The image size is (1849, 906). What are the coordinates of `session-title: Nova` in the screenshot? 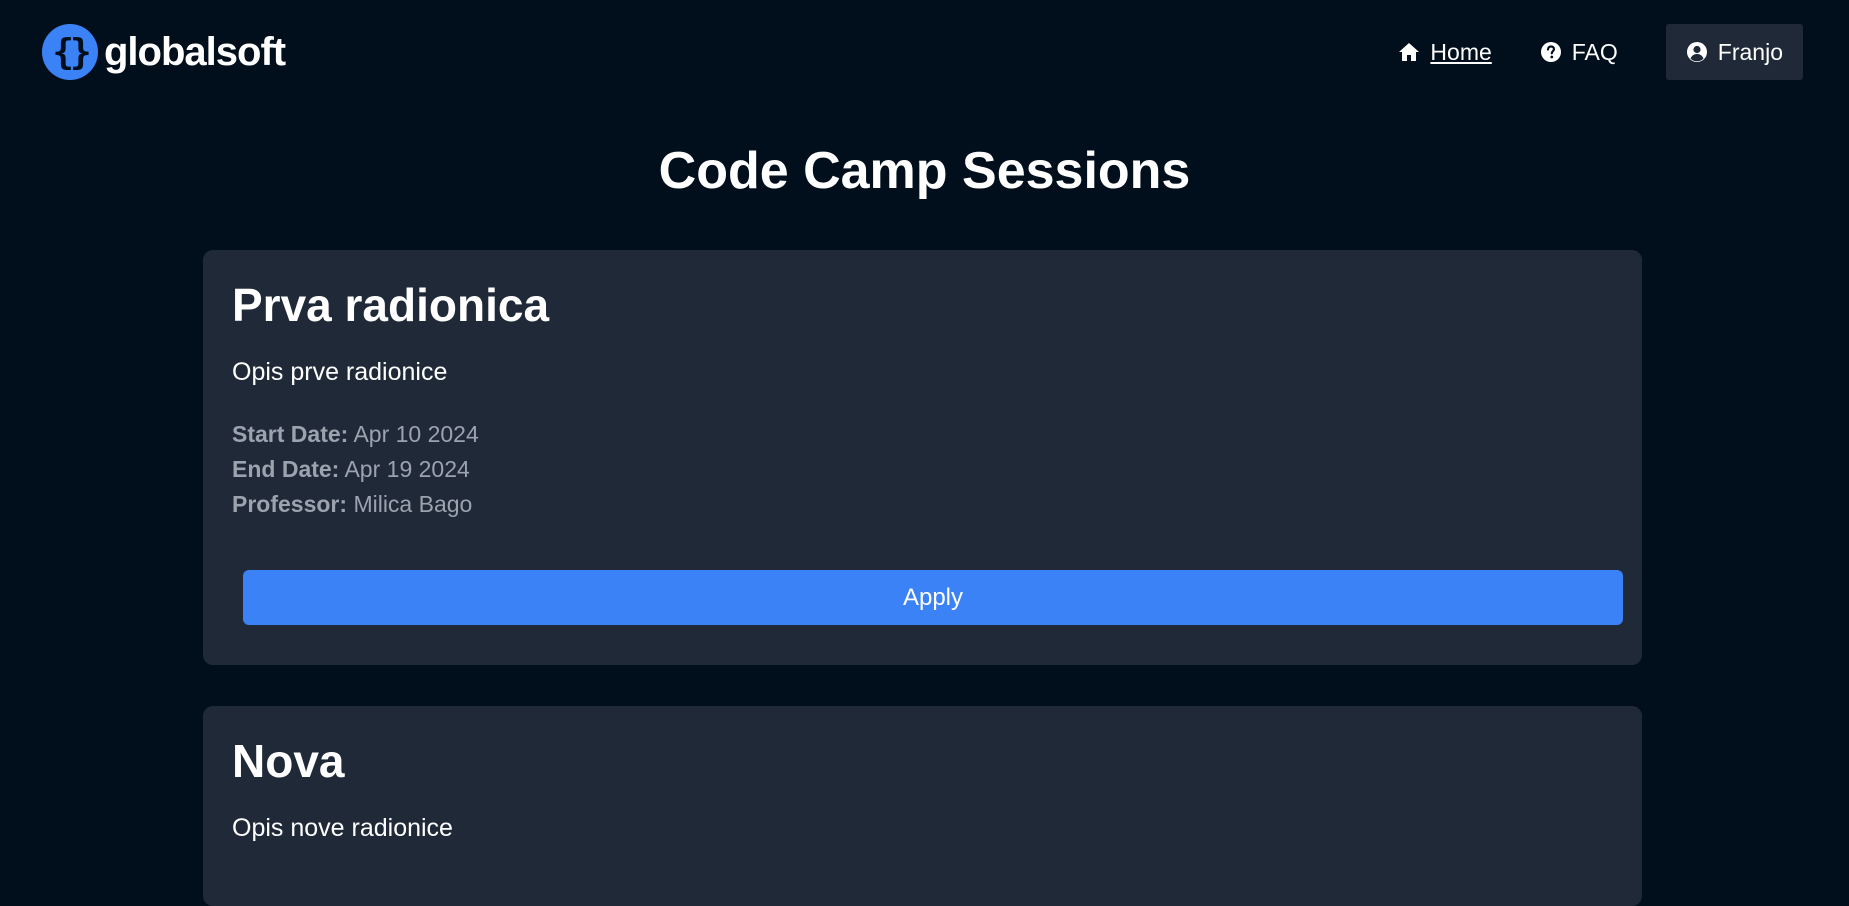 It's located at (288, 761).